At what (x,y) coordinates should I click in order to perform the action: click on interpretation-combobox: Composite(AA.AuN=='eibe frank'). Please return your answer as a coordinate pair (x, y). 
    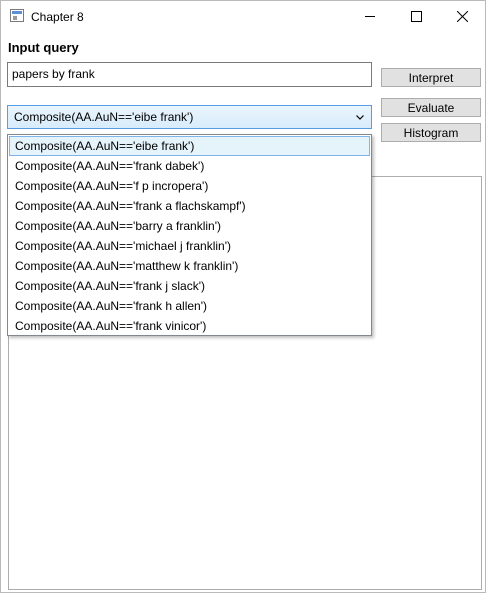
    Looking at the image, I should click on (189, 117).